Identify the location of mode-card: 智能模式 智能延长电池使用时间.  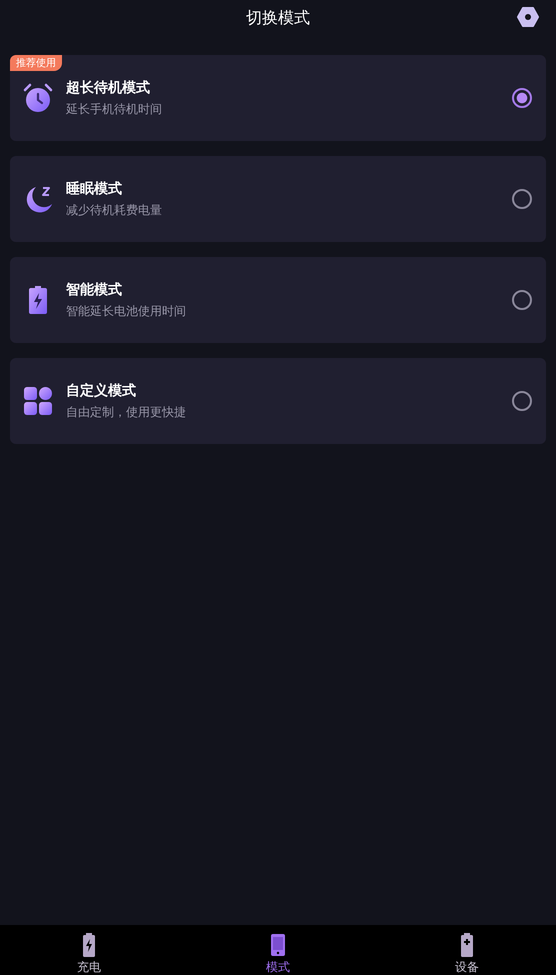
(278, 300).